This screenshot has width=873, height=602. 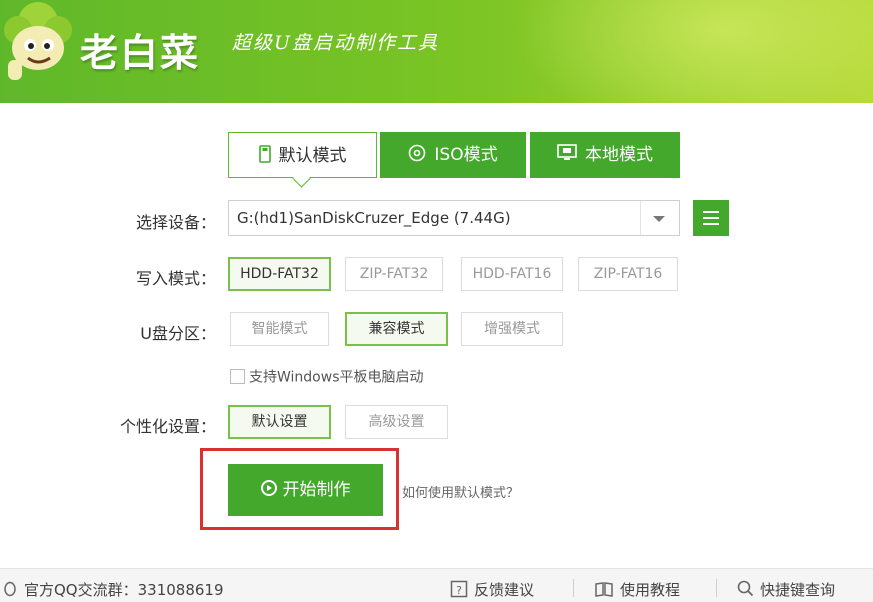 What do you see at coordinates (798, 590) in the screenshot?
I see `shortcut-label: 快捷键查询` at bounding box center [798, 590].